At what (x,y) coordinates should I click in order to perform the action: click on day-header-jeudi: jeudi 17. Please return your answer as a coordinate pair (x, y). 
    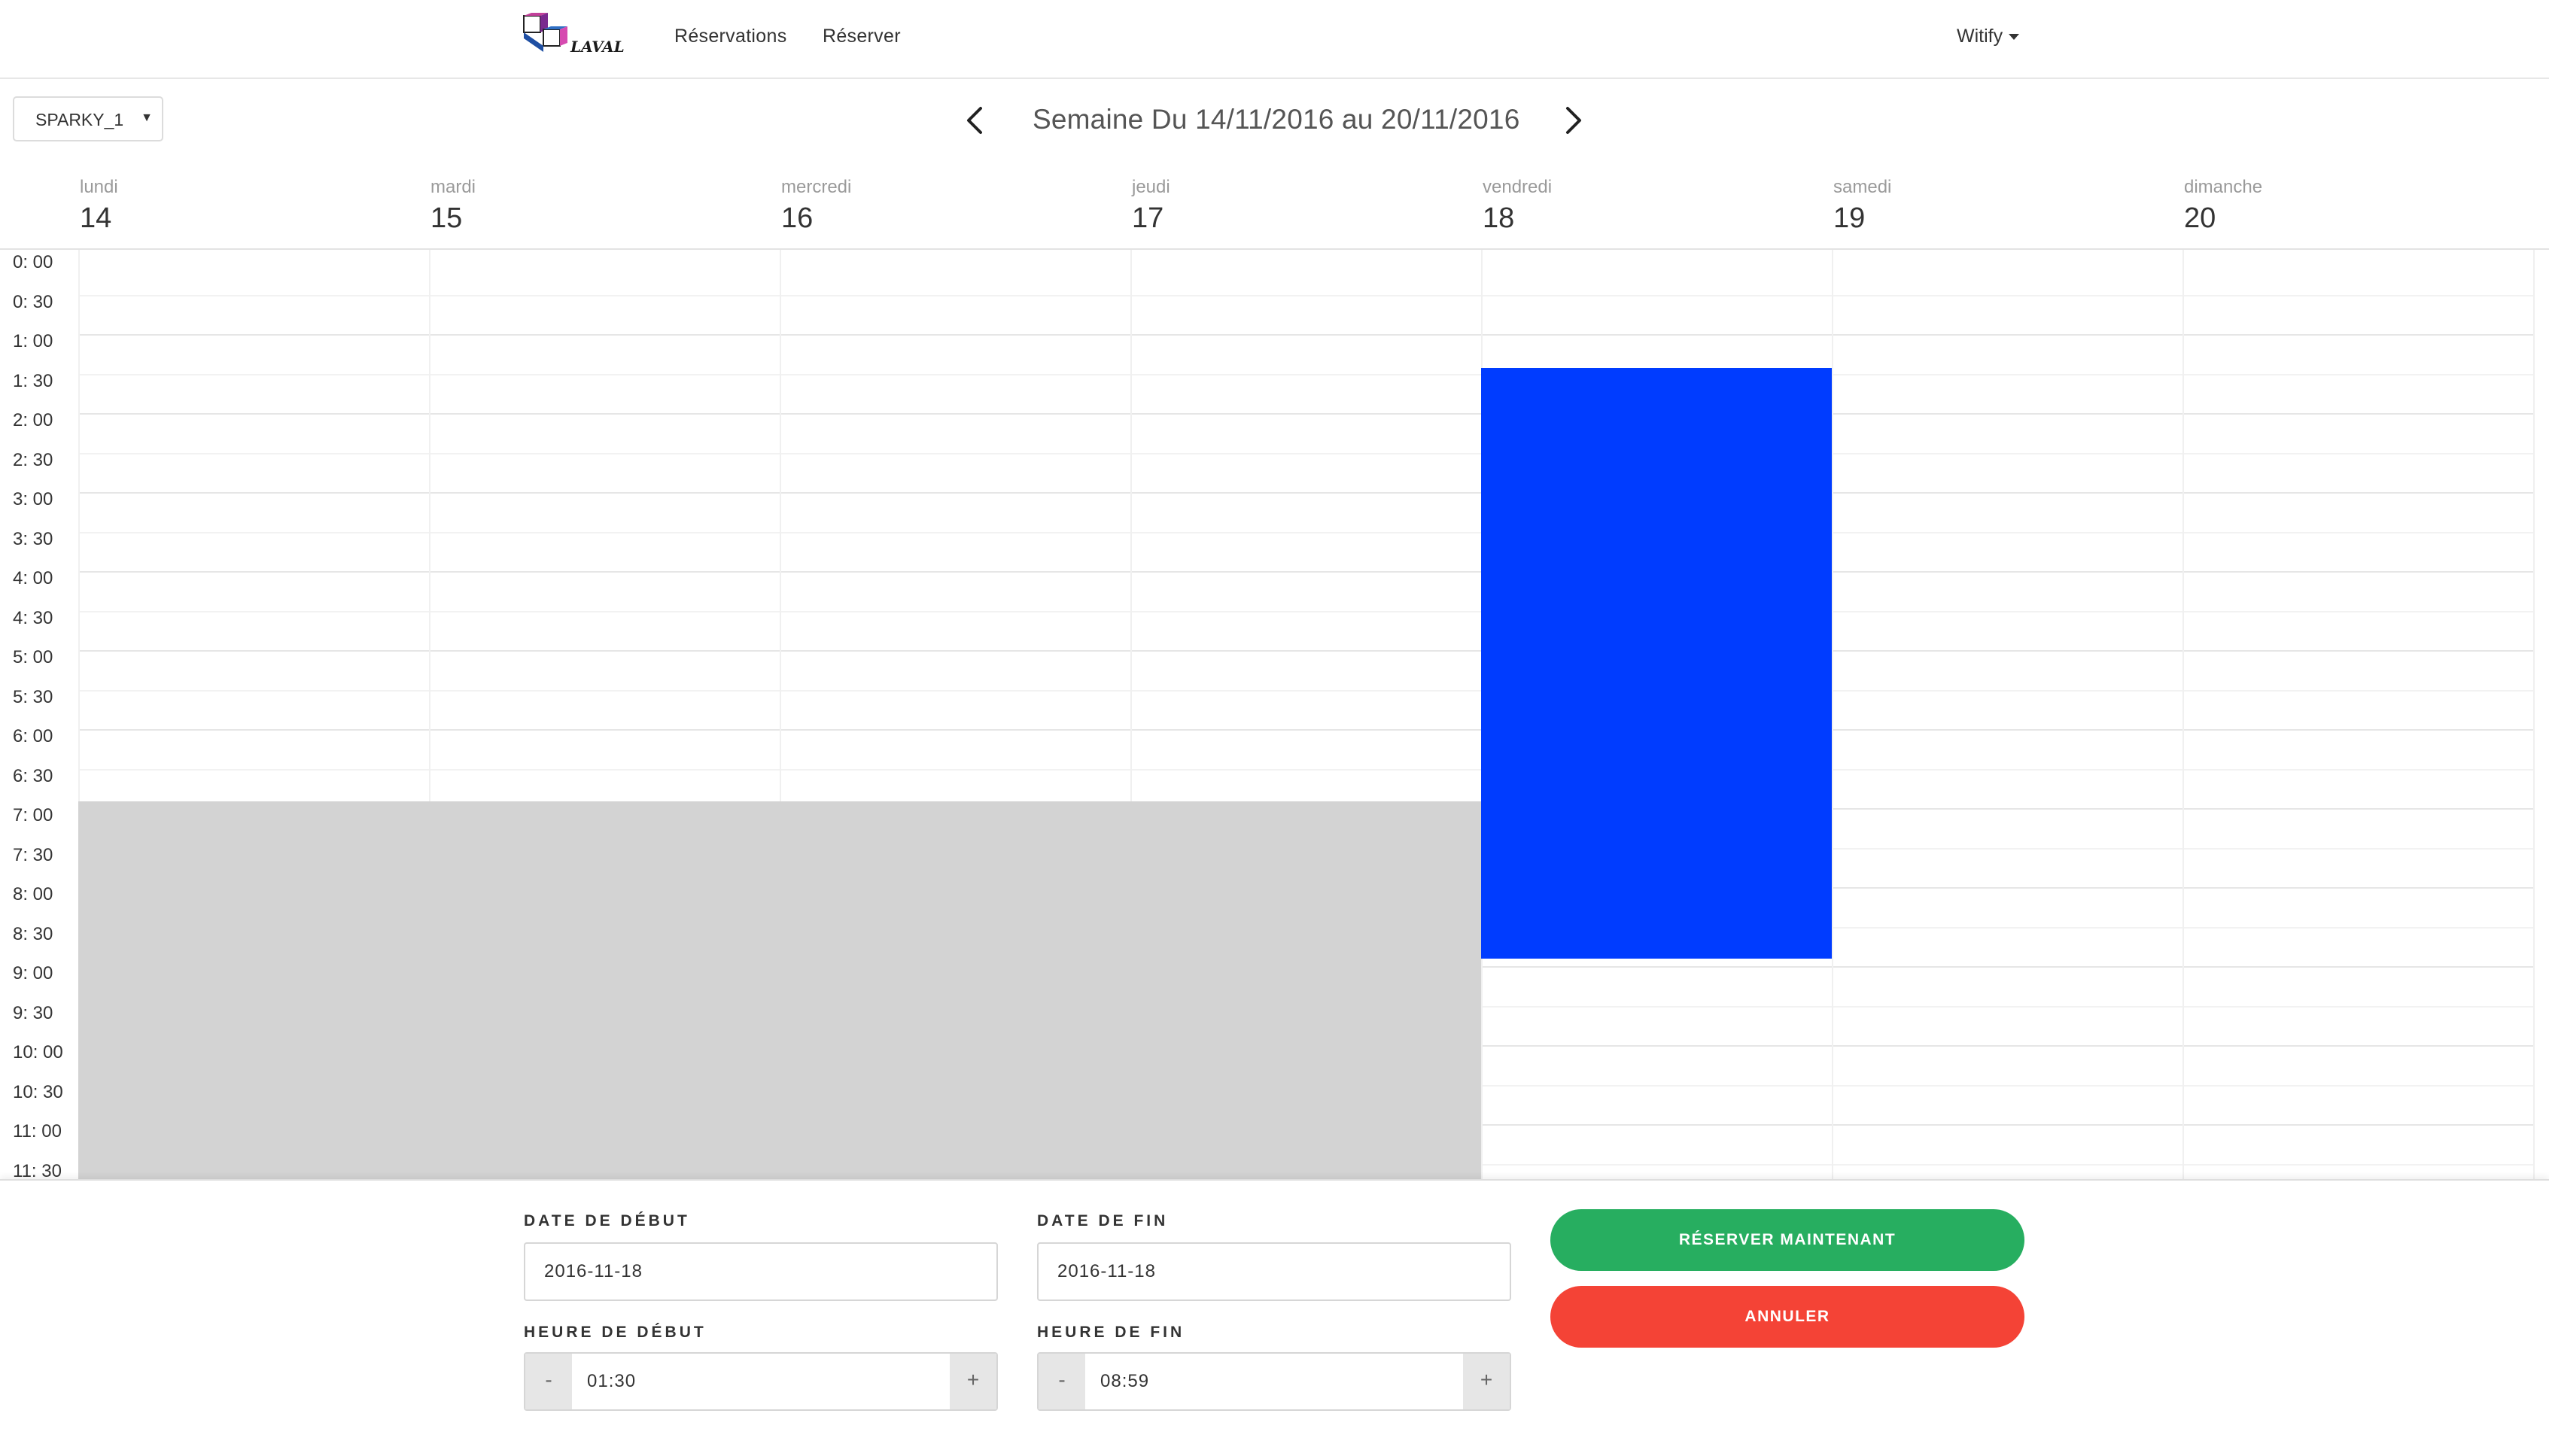
    Looking at the image, I should click on (1151, 206).